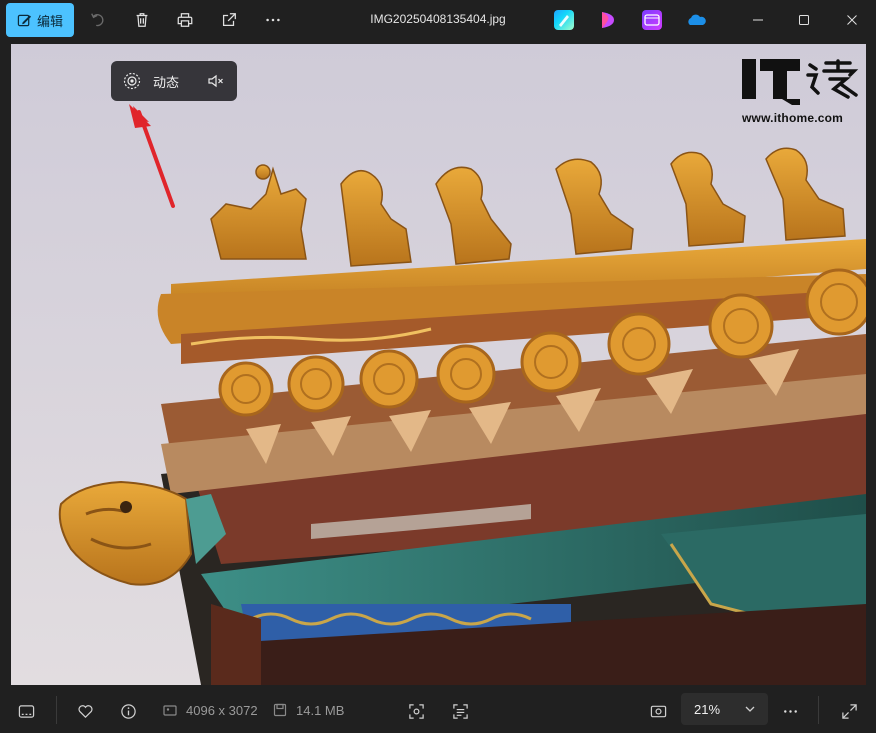 This screenshot has width=876, height=733. What do you see at coordinates (49, 21) in the screenshot?
I see `edit-label: 编辑` at bounding box center [49, 21].